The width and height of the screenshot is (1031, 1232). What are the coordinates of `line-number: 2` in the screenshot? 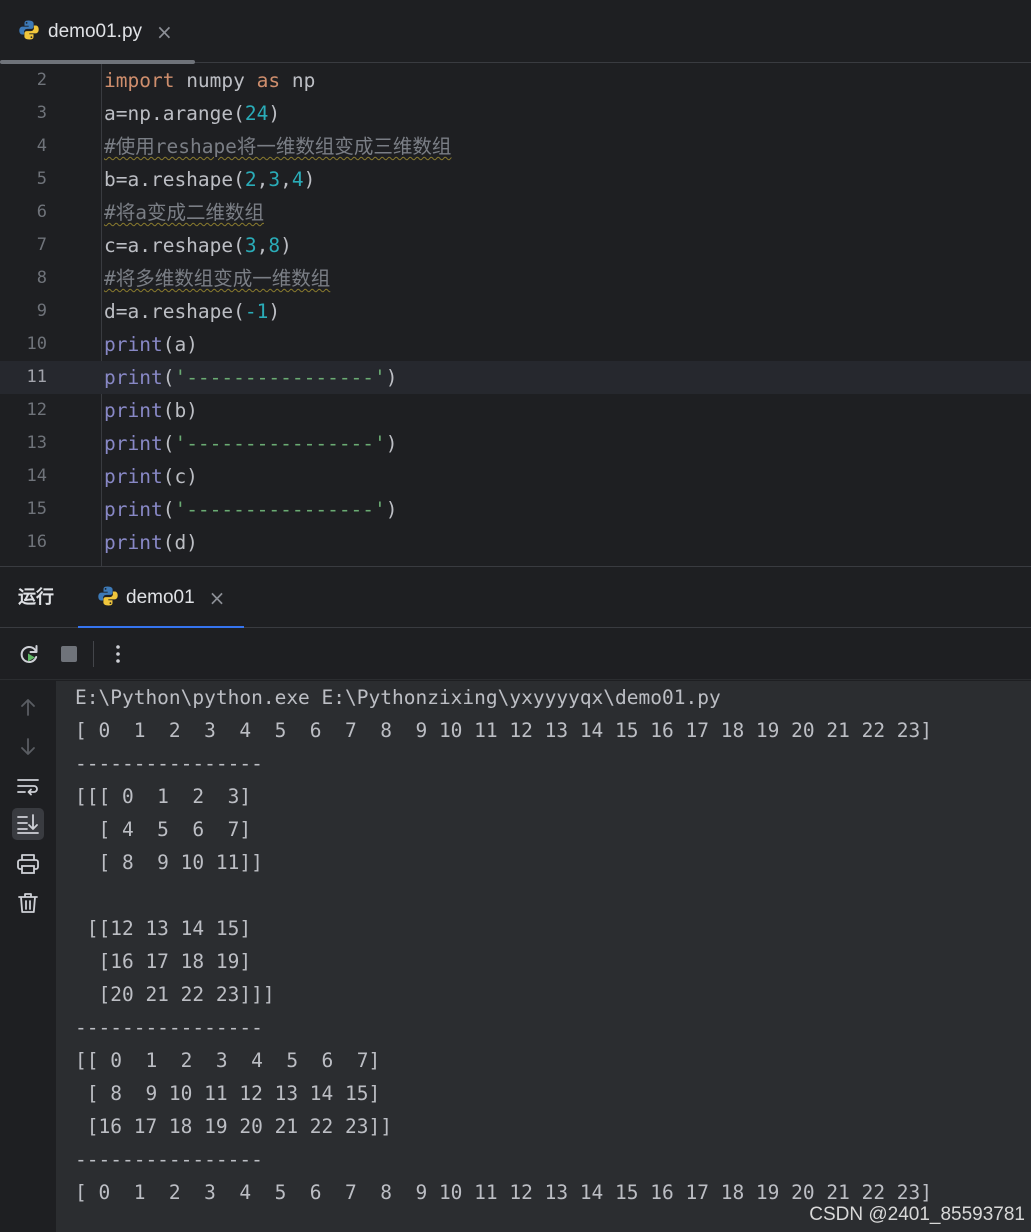 It's located at (41, 80).